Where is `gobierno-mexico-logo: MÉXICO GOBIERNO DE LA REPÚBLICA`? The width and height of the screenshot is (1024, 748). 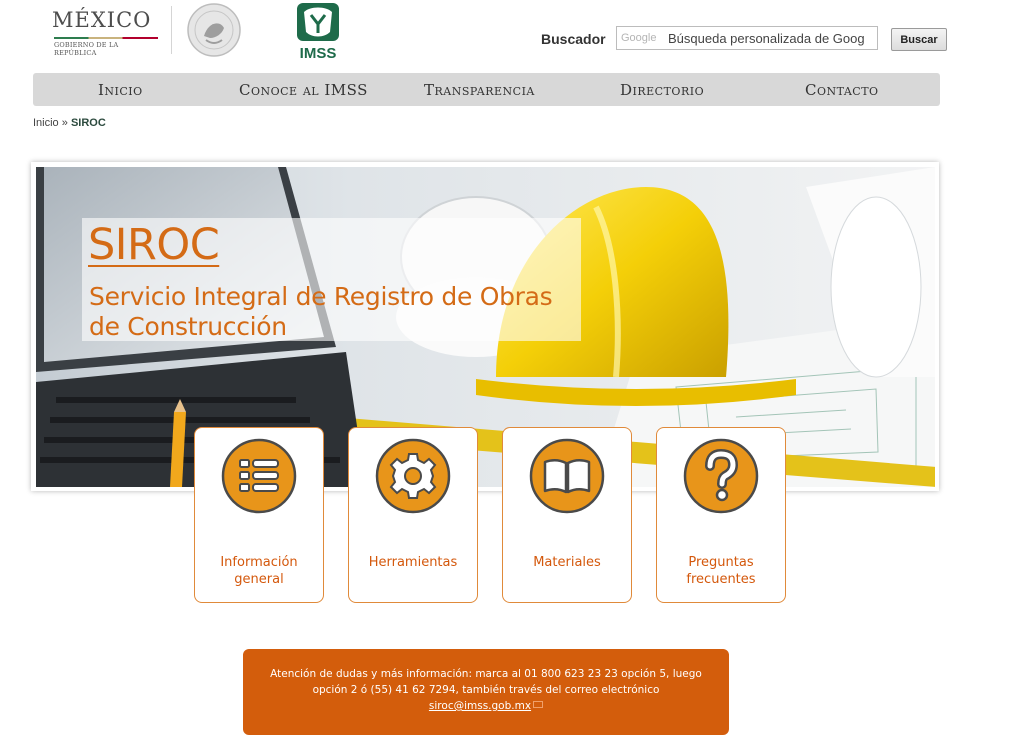 gobierno-mexico-logo: MÉXICO GOBIERNO DE LA REPÚBLICA is located at coordinates (107, 32).